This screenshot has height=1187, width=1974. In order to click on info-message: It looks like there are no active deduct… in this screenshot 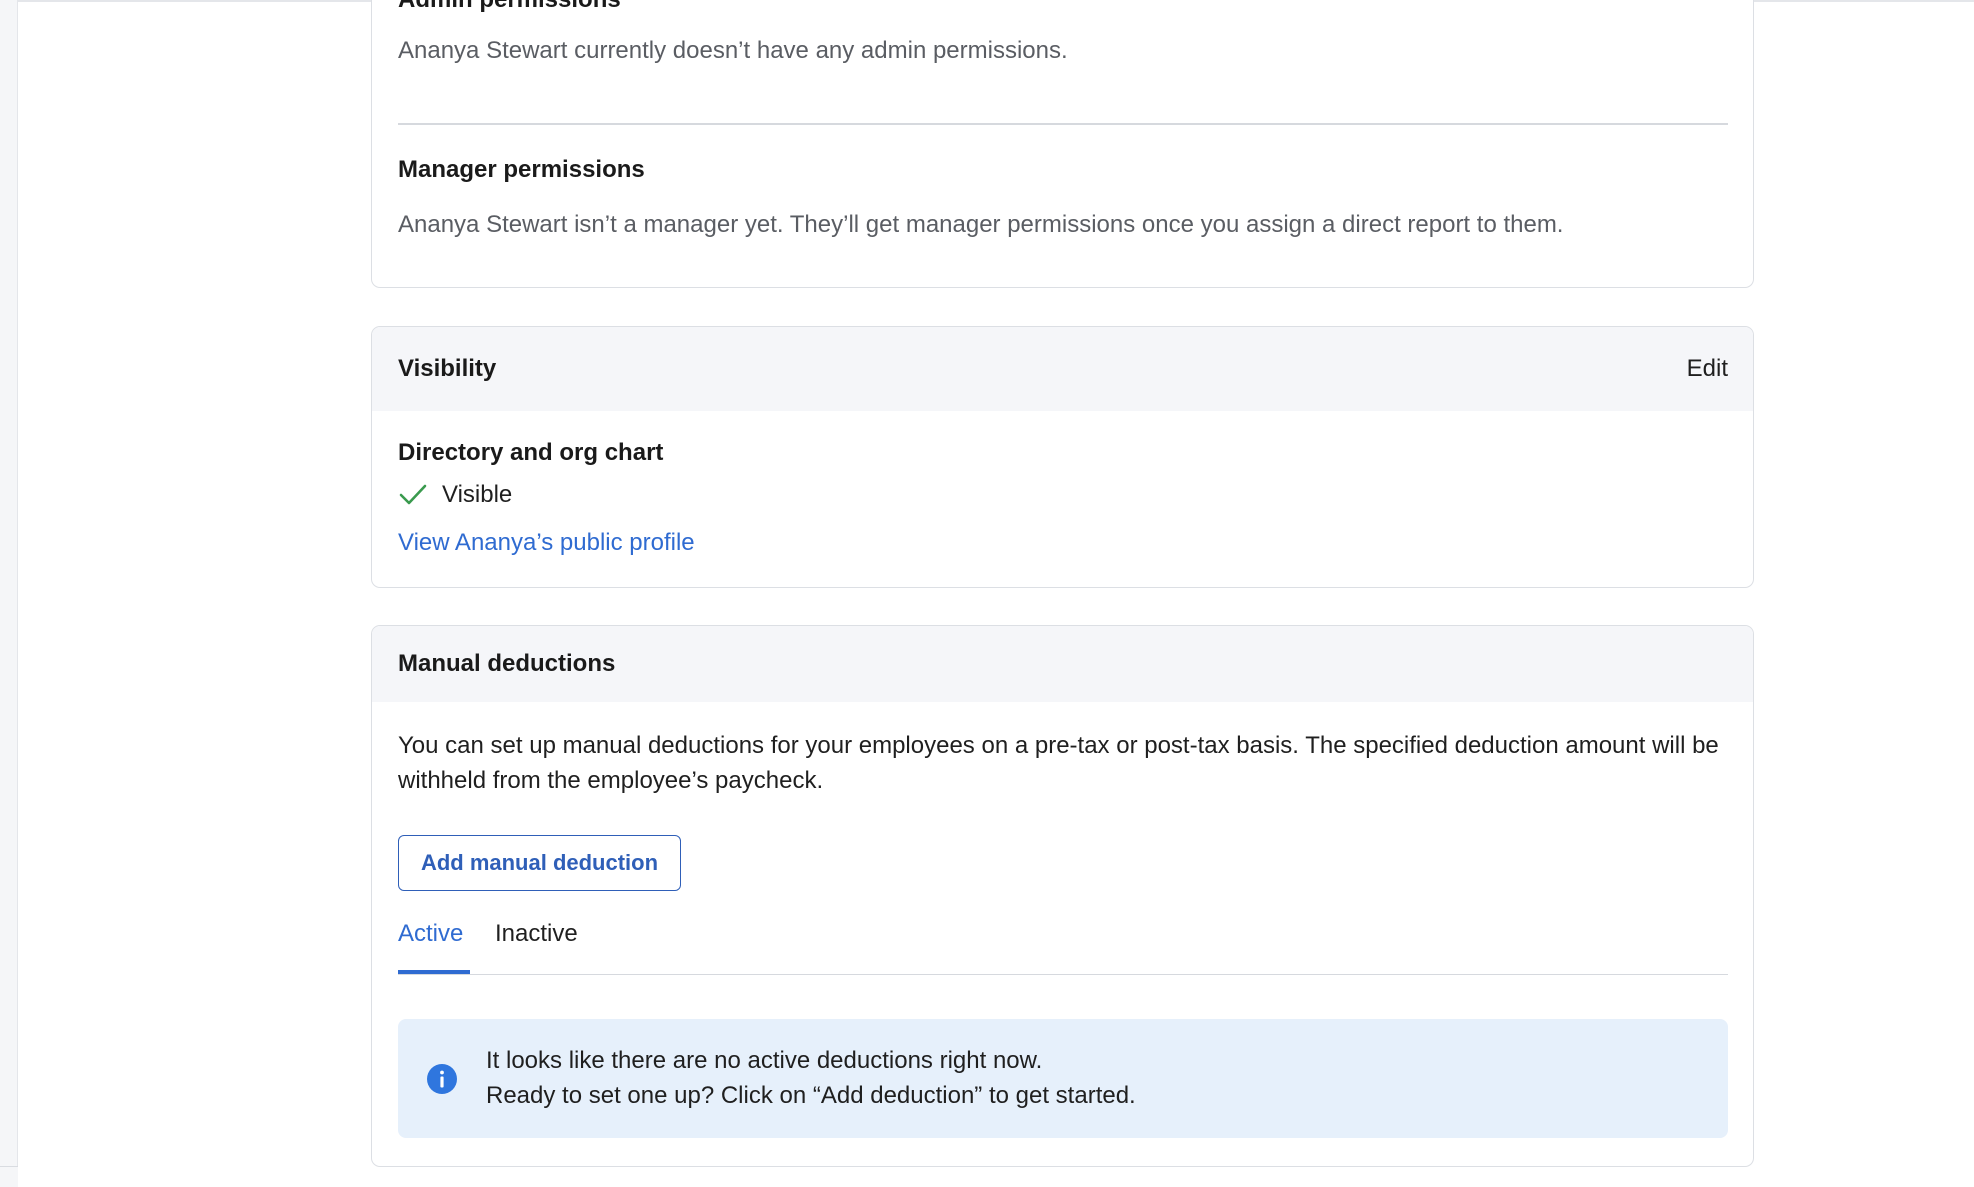, I will do `click(811, 1078)`.